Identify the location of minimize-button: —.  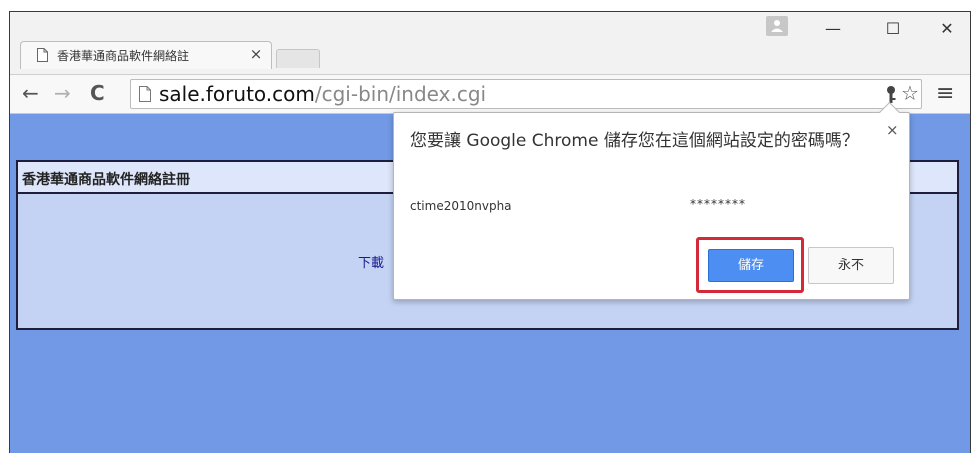
(833, 29).